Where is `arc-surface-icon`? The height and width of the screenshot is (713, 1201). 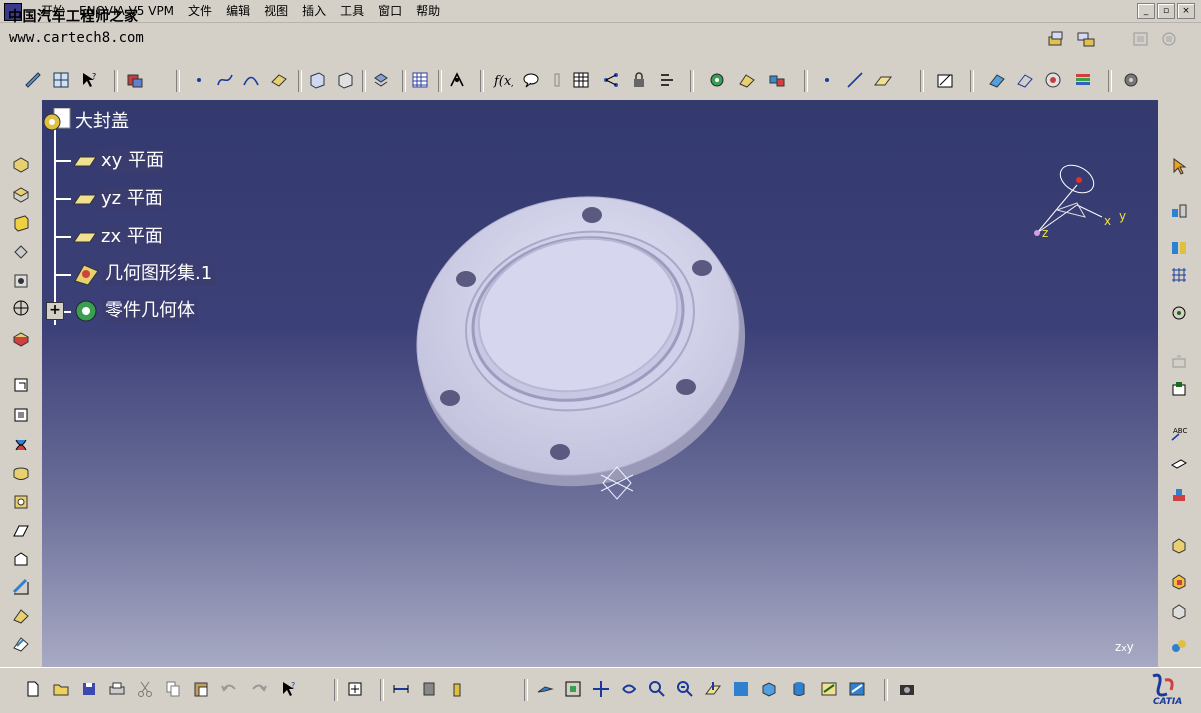 arc-surface-icon is located at coordinates (251, 80).